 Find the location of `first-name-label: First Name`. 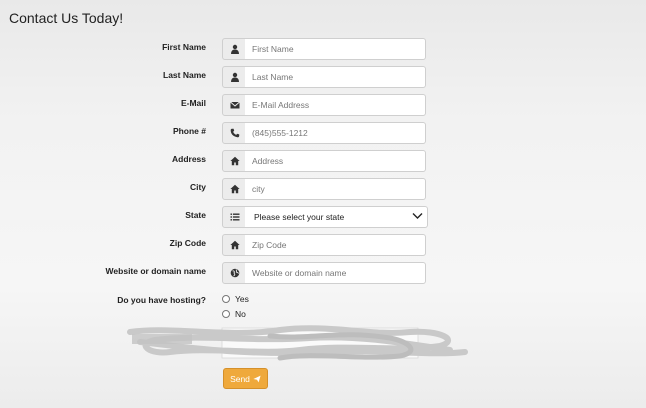

first-name-label: First Name is located at coordinates (184, 47).